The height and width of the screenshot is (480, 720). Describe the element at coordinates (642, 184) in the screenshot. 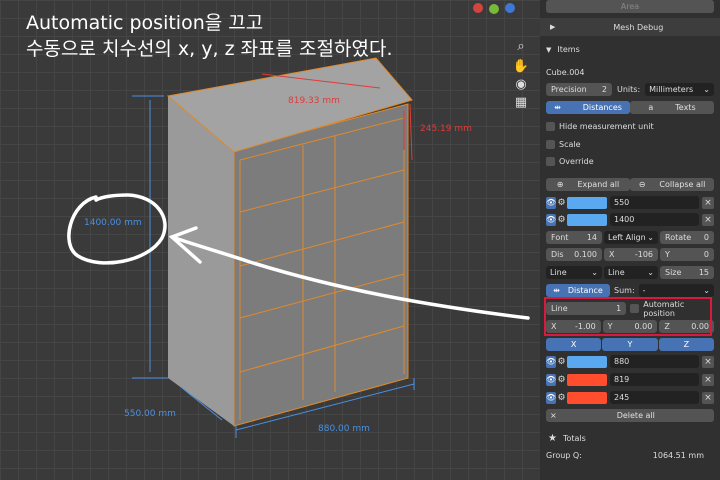

I see `minus-circle-icon: ⊖` at that location.